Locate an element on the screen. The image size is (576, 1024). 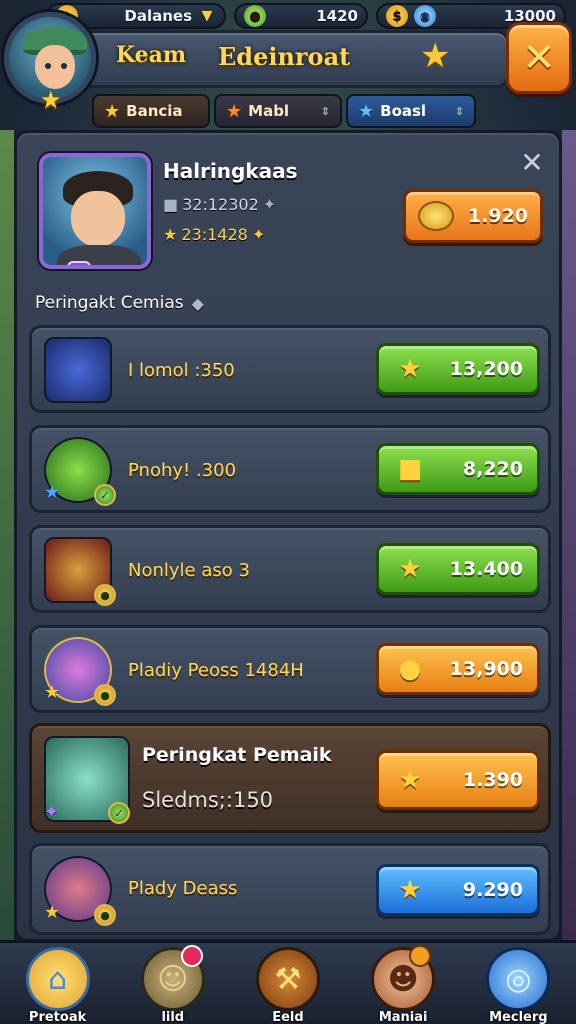
list-item: ★ ● Pladiy Peoss 1484H ● 13,900 is located at coordinates (290, 669).